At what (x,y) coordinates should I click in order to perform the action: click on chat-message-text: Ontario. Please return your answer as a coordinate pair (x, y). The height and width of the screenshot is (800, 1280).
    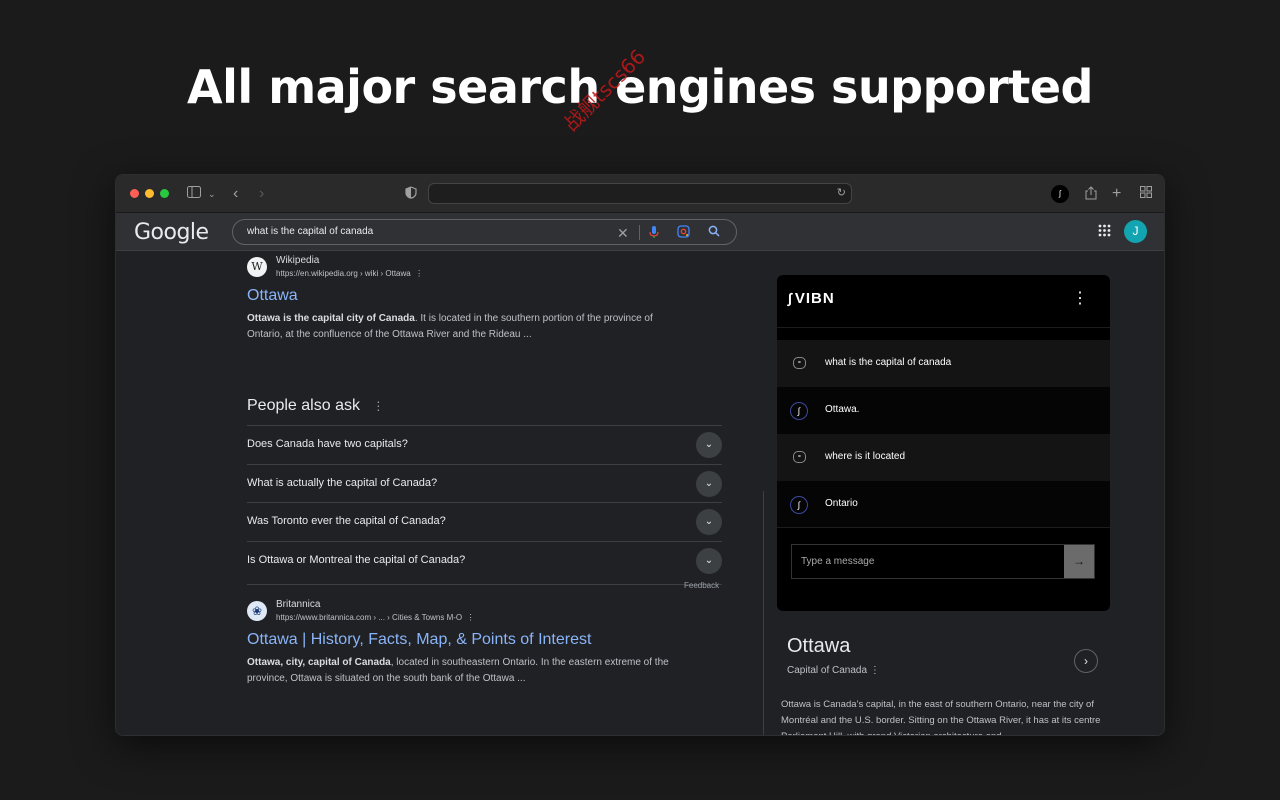
    Looking at the image, I should click on (841, 503).